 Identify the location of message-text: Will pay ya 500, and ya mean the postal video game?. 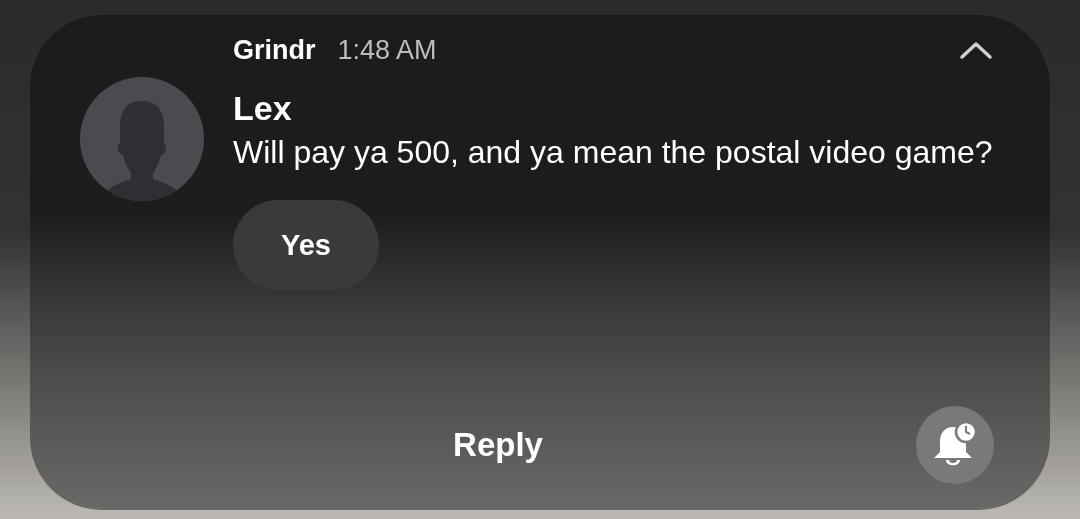
(613, 152).